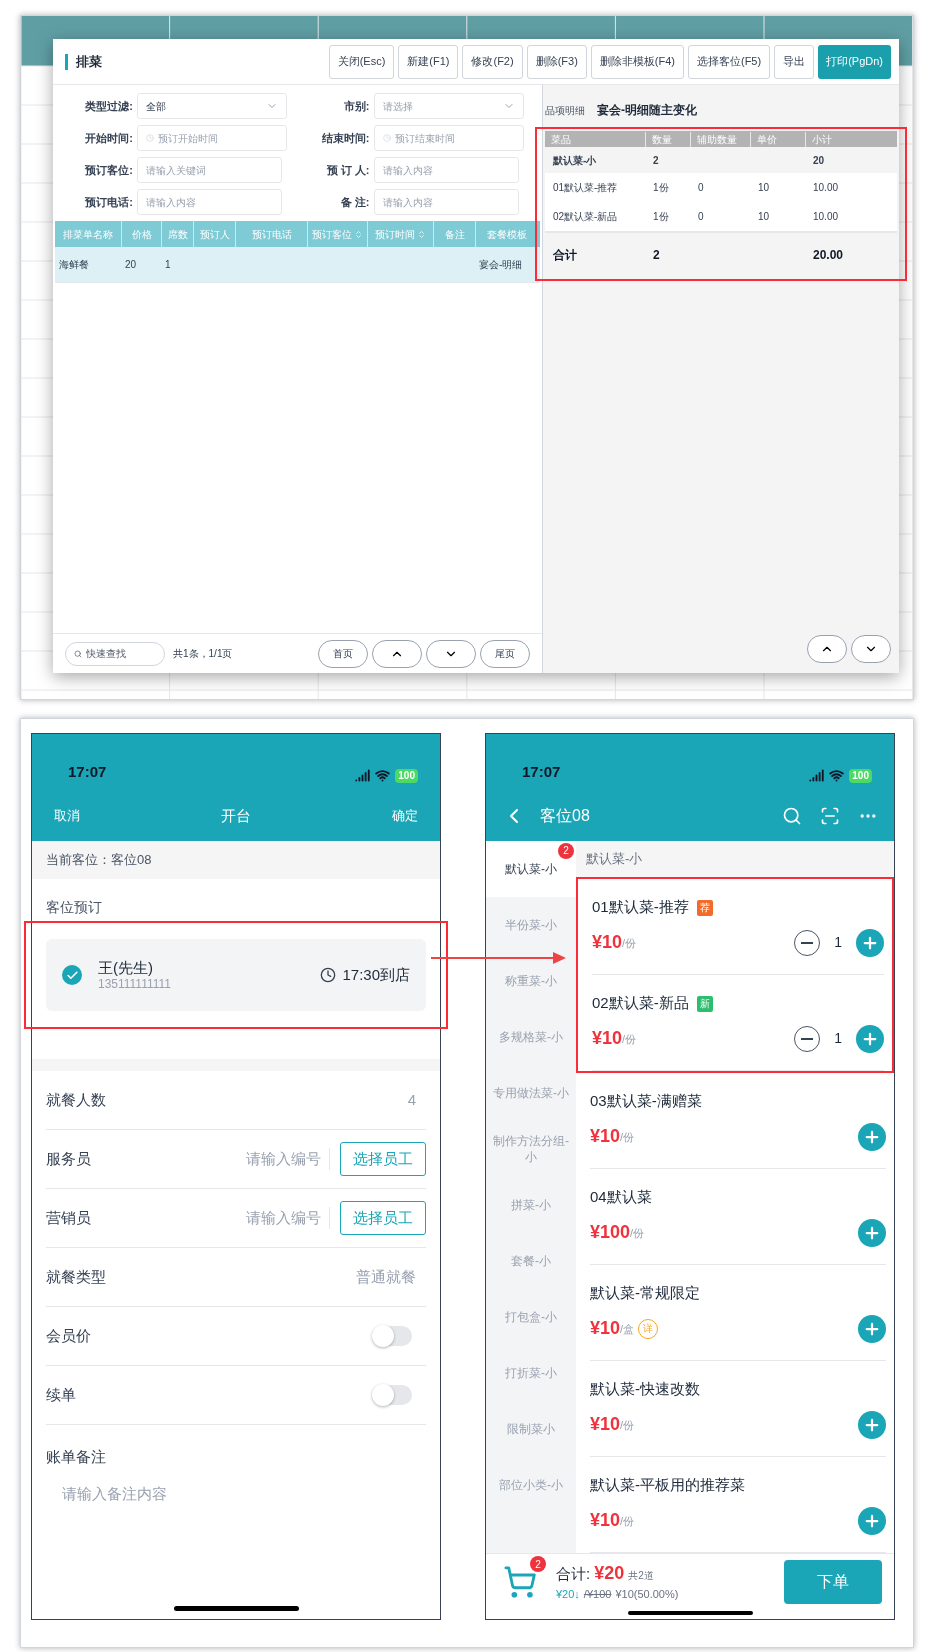 This screenshot has height=1652, width=934. I want to click on time-field: 预订结束时间, so click(448, 138).